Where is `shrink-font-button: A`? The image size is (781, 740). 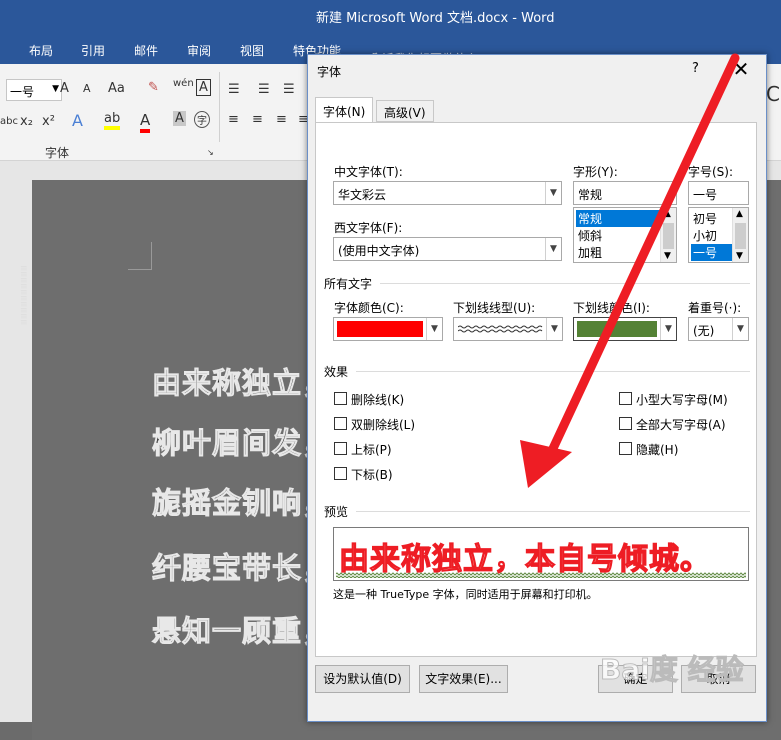
shrink-font-button: A is located at coordinates (87, 88).